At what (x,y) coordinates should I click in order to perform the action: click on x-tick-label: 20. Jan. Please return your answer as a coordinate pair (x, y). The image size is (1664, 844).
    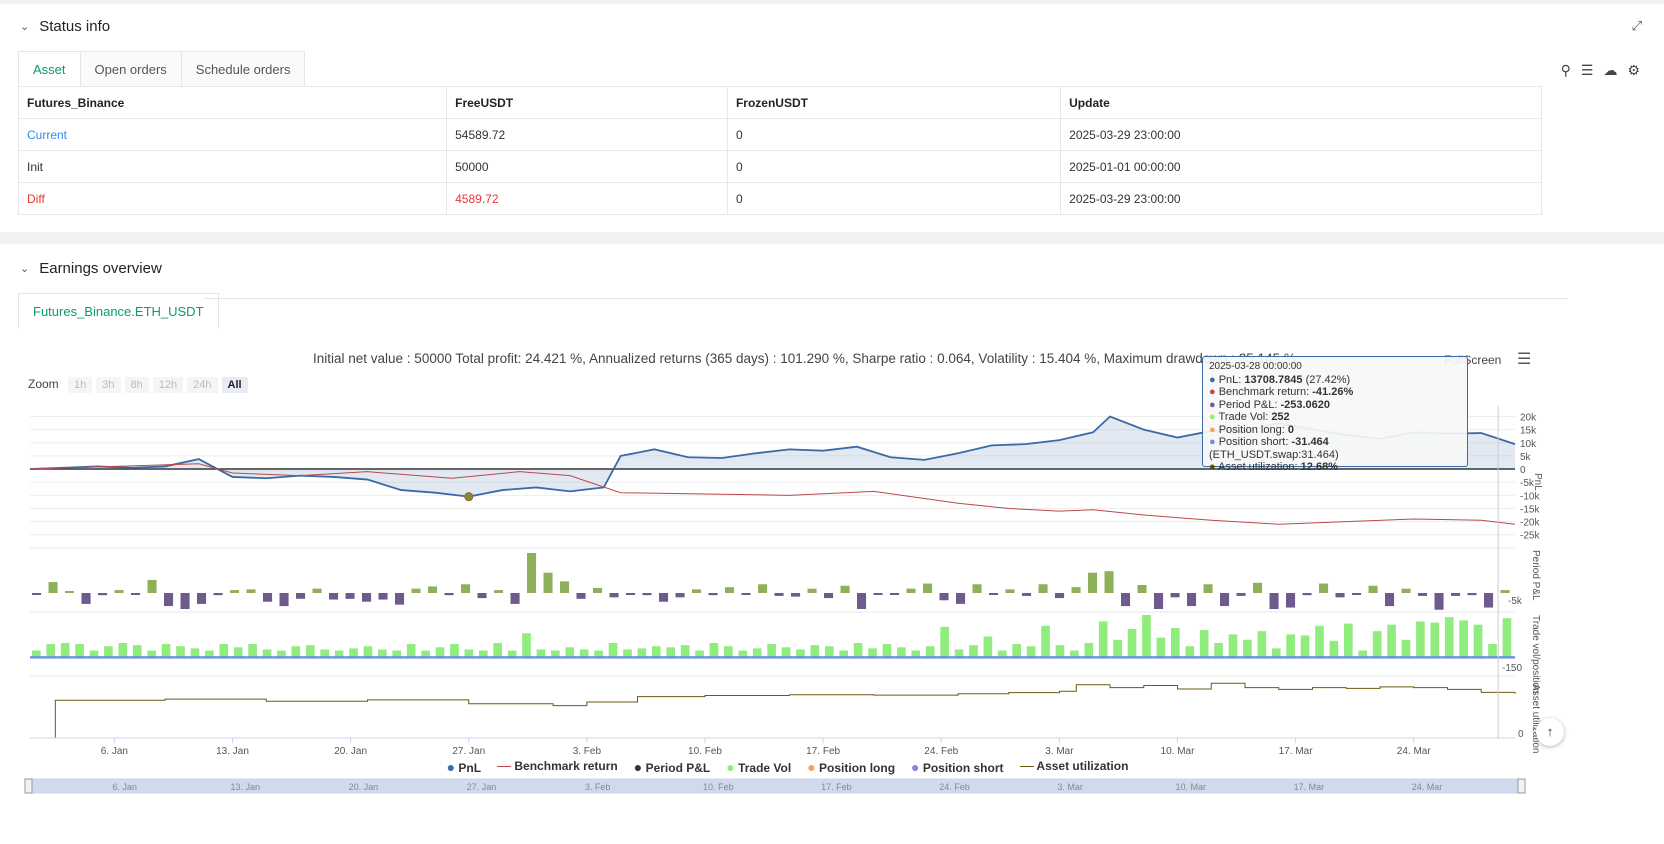
    Looking at the image, I should click on (350, 751).